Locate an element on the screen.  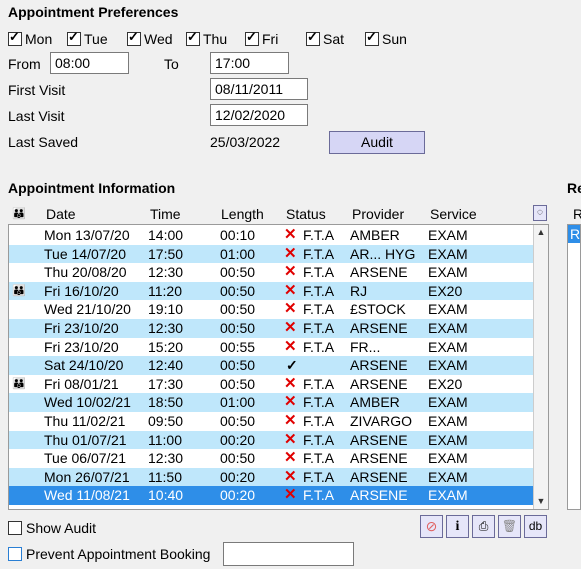
cell-service: EX20 is located at coordinates (445, 383).